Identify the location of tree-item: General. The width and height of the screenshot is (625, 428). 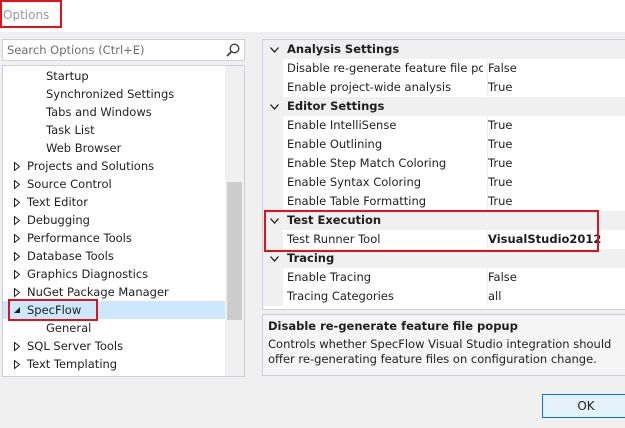
(114, 328).